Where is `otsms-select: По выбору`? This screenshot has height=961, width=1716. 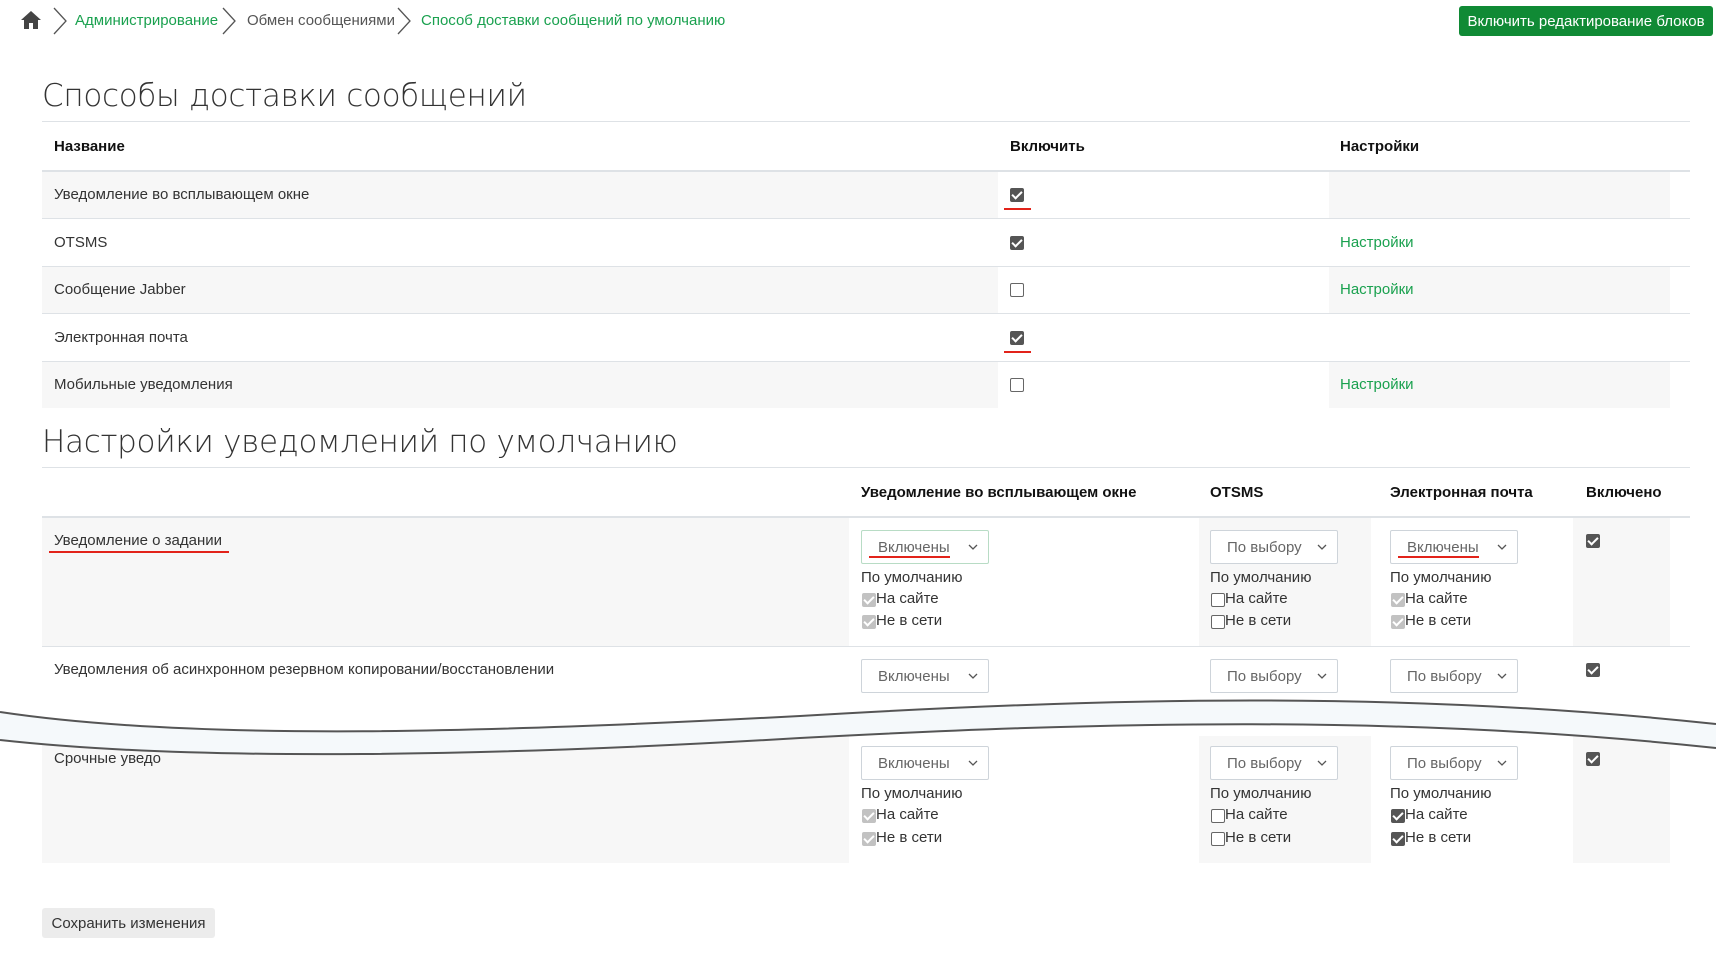 otsms-select: По выбору is located at coordinates (1274, 547).